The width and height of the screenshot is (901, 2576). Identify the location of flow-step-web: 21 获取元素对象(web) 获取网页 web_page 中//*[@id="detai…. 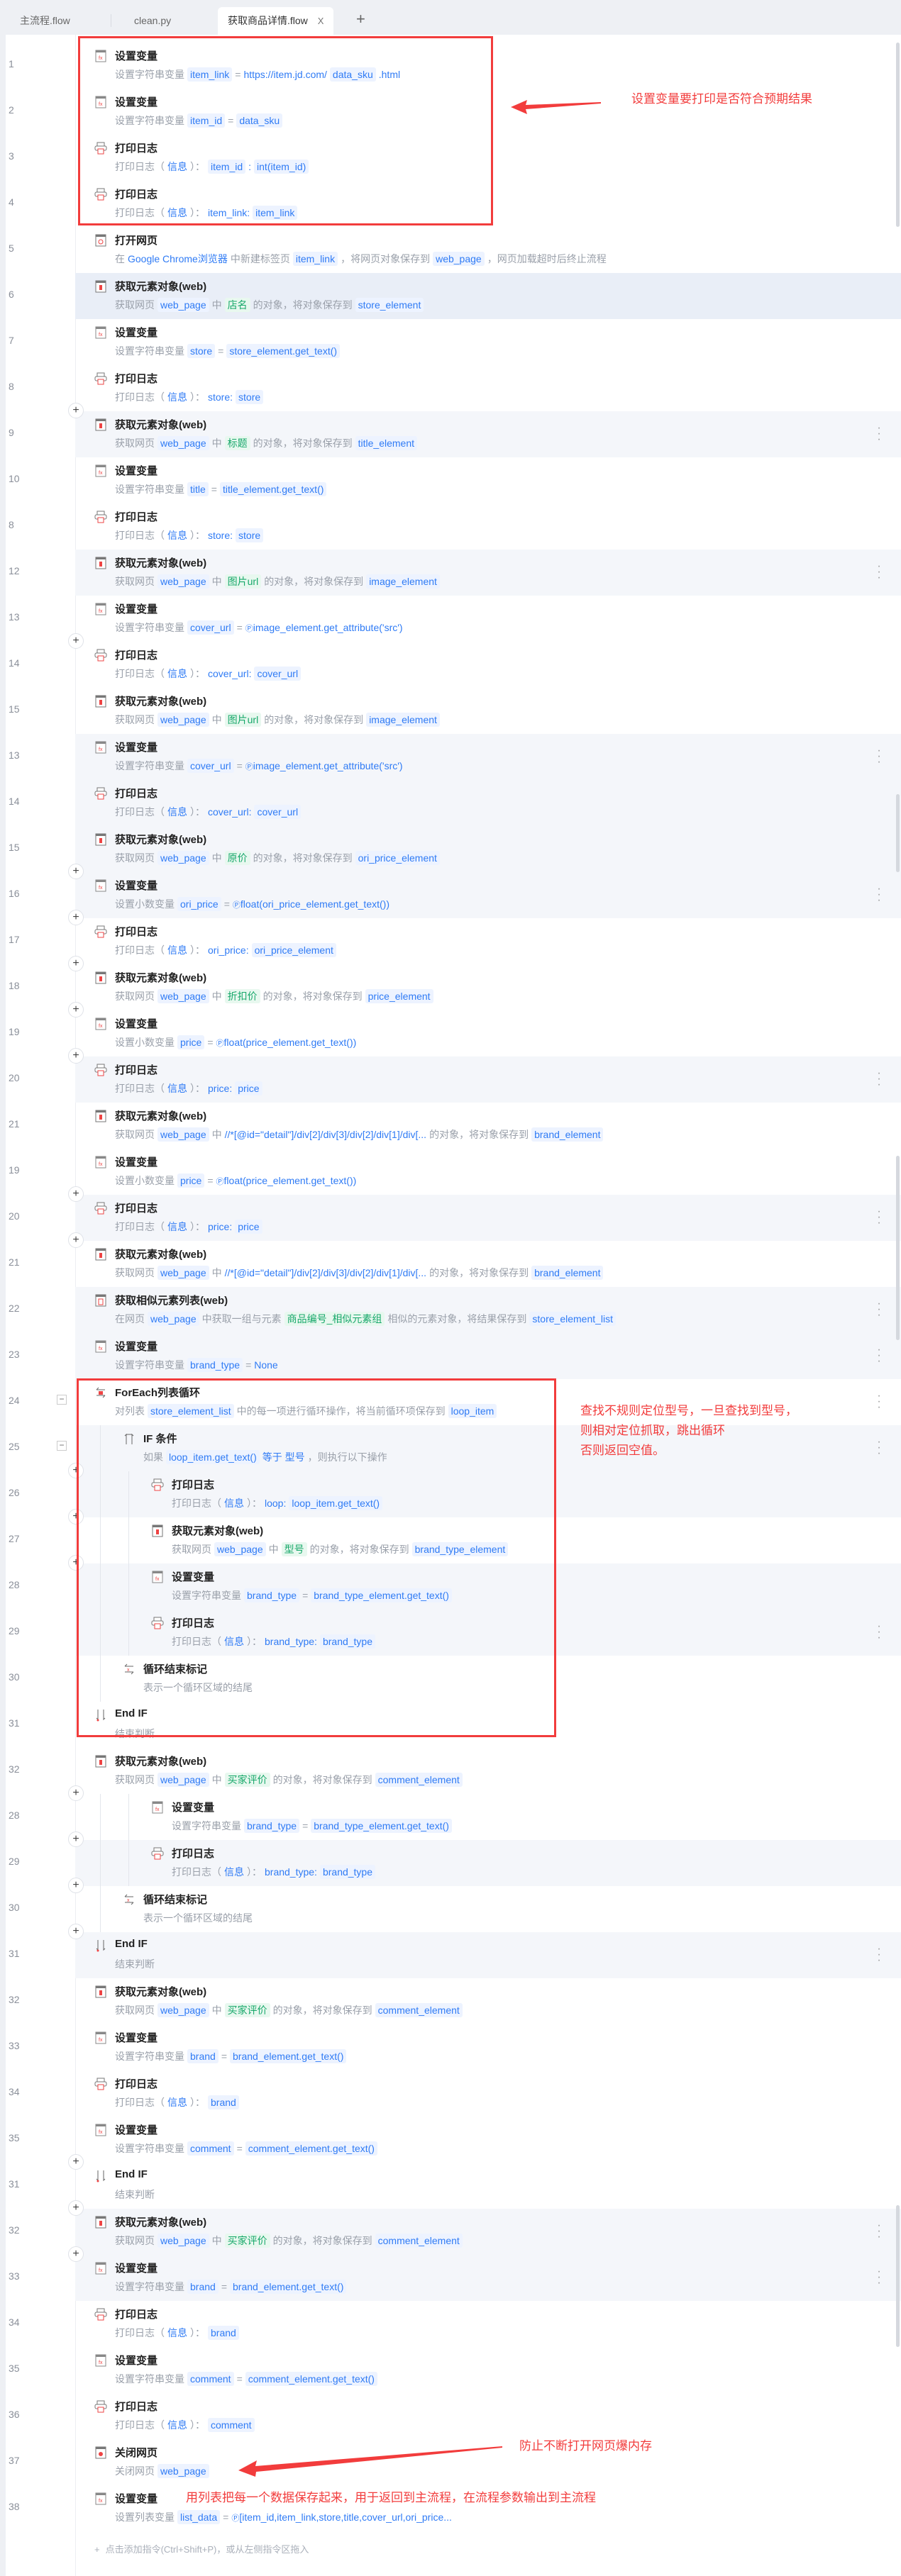
(450, 1126).